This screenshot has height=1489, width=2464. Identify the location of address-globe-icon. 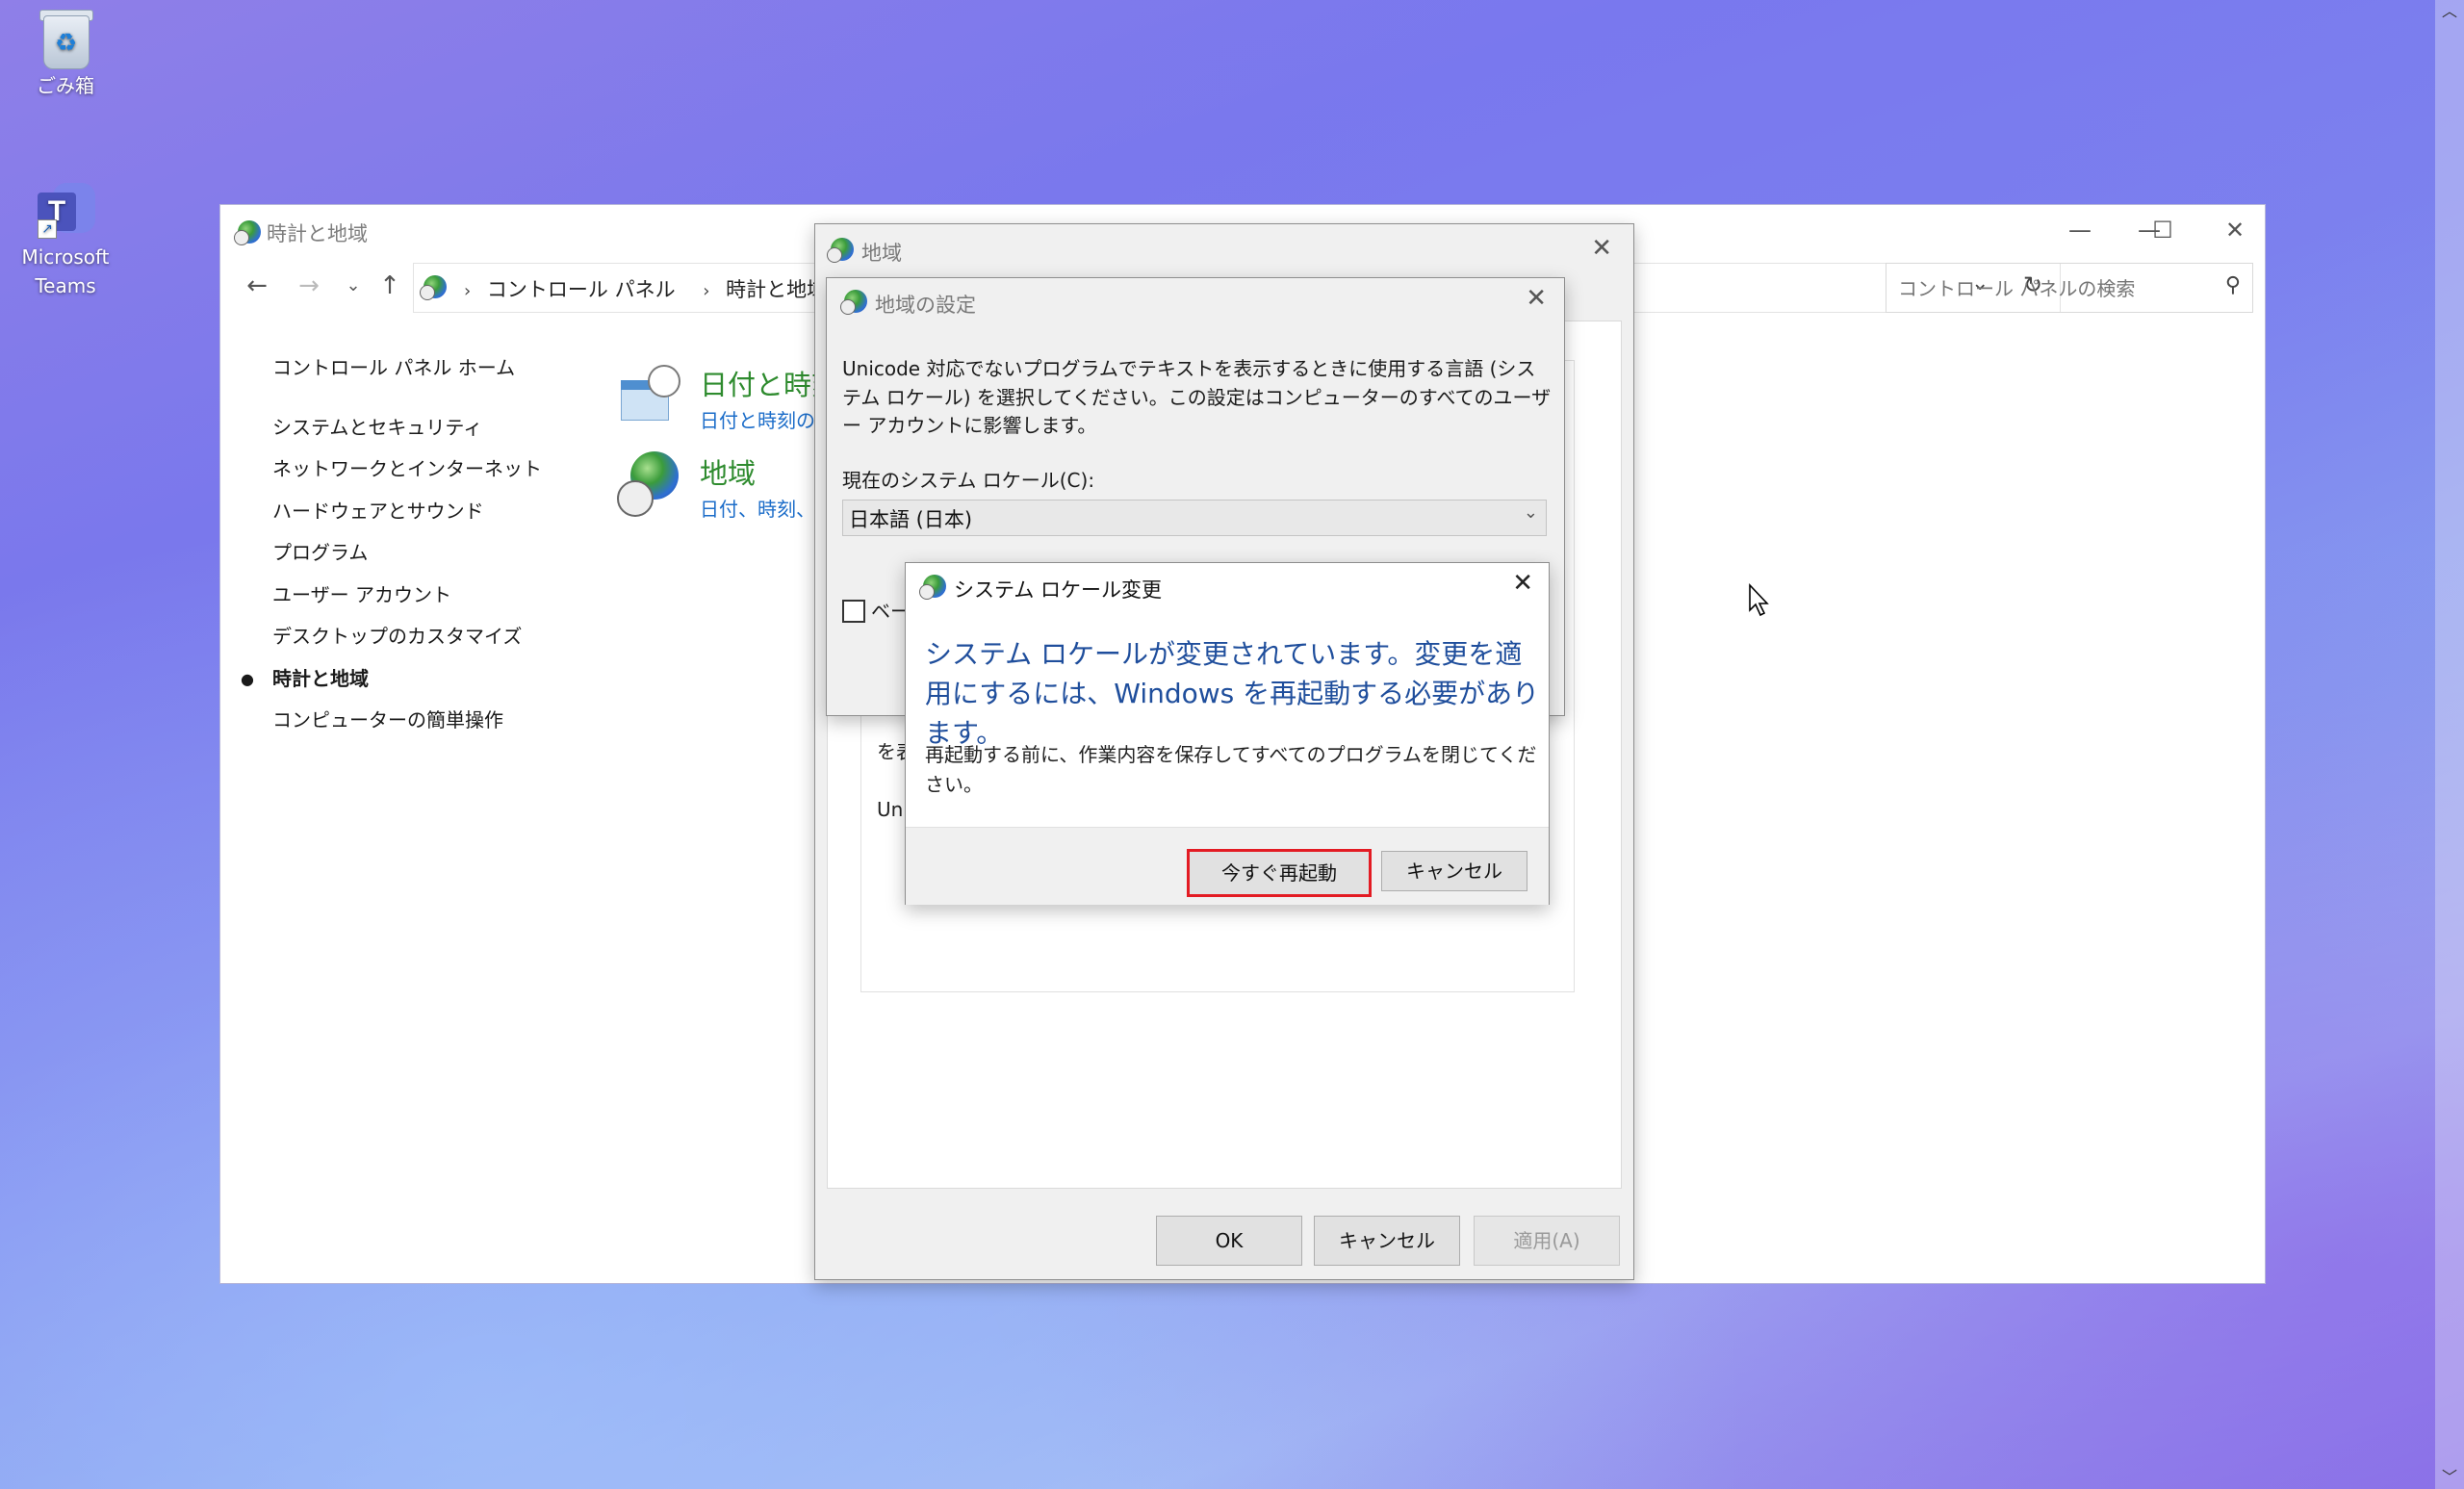
(433, 286).